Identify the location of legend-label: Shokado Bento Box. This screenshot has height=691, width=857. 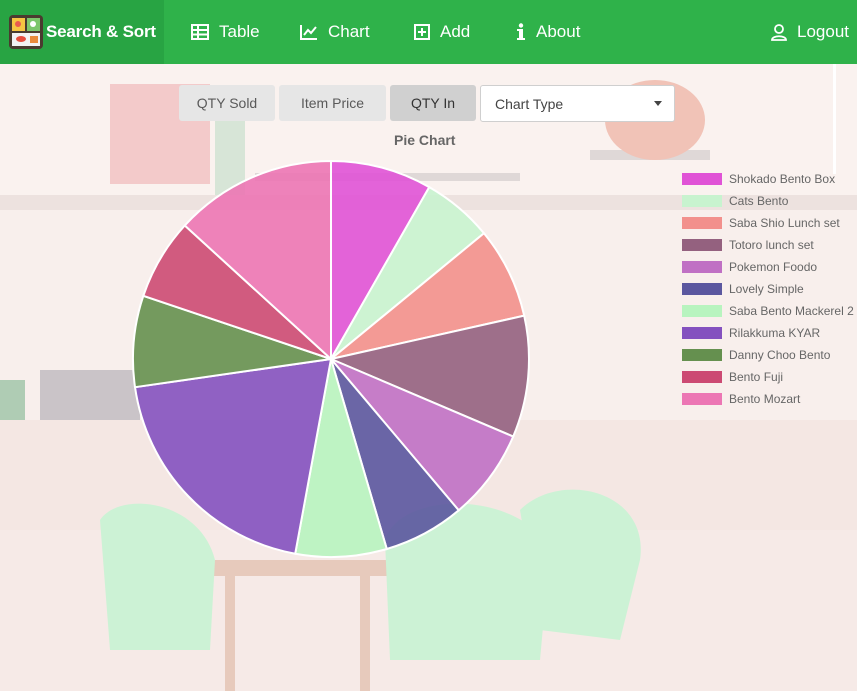
(782, 179).